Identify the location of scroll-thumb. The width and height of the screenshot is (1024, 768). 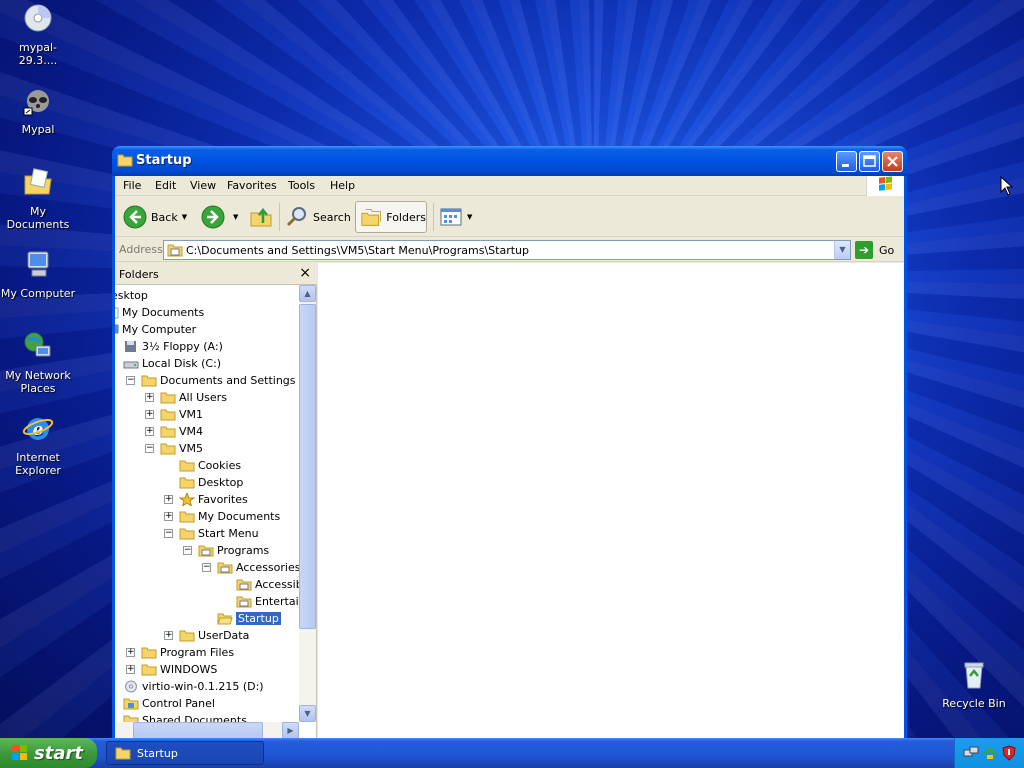
(307, 466).